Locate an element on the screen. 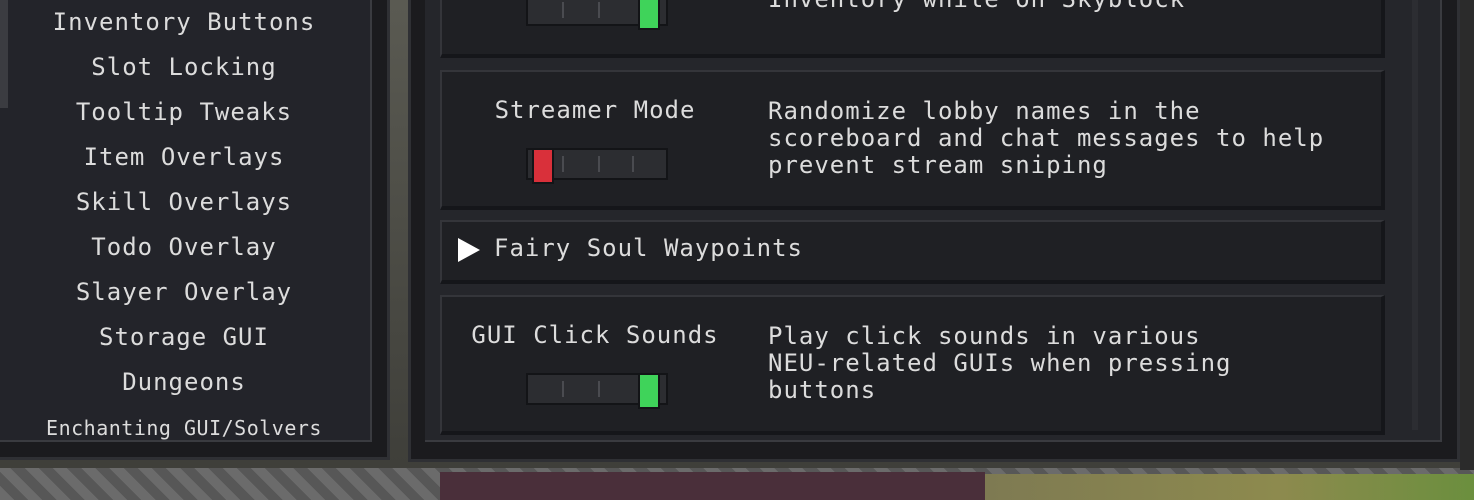  hotbar-strip is located at coordinates (712, 486).